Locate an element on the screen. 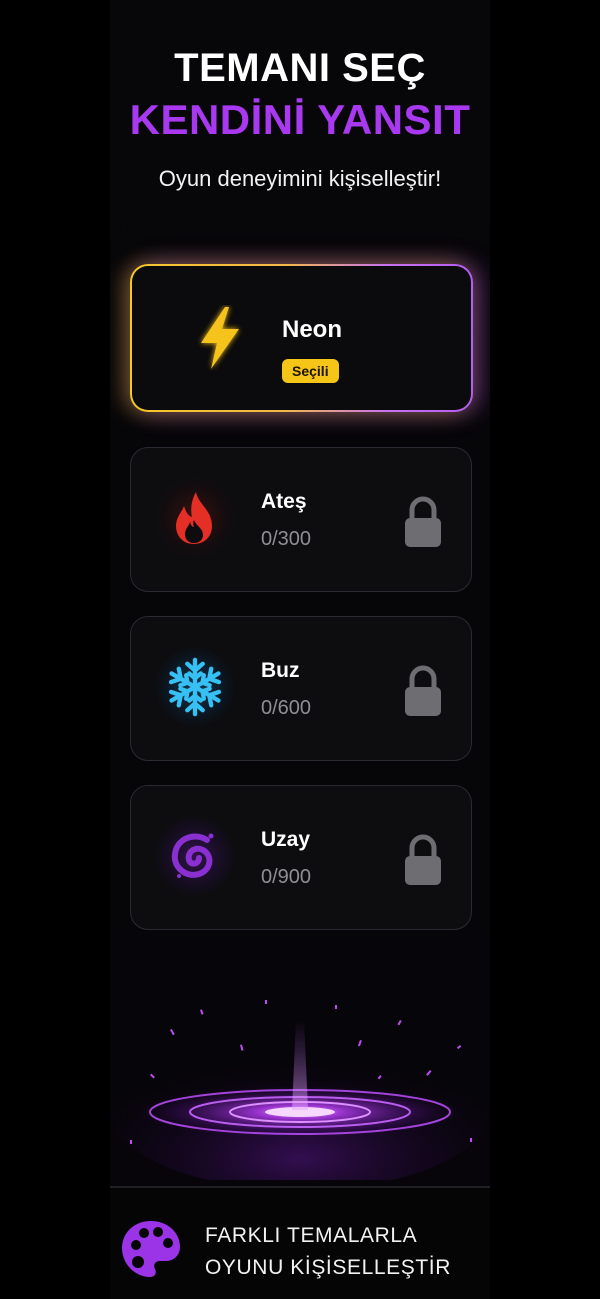 The height and width of the screenshot is (1299, 600). galaxy-spiral-icon is located at coordinates (195, 856).